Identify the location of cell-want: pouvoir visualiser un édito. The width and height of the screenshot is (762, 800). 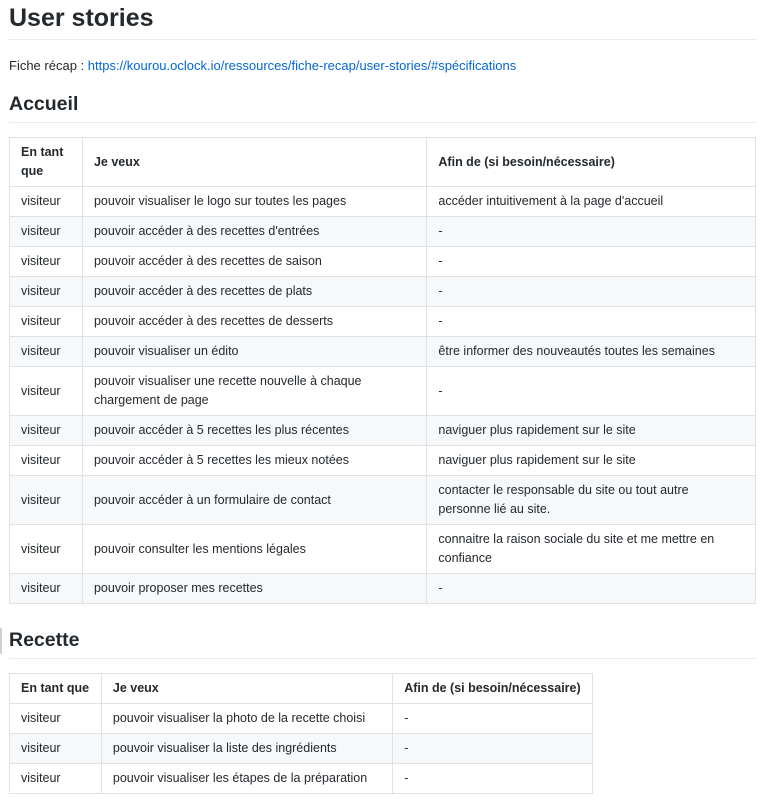
(254, 351).